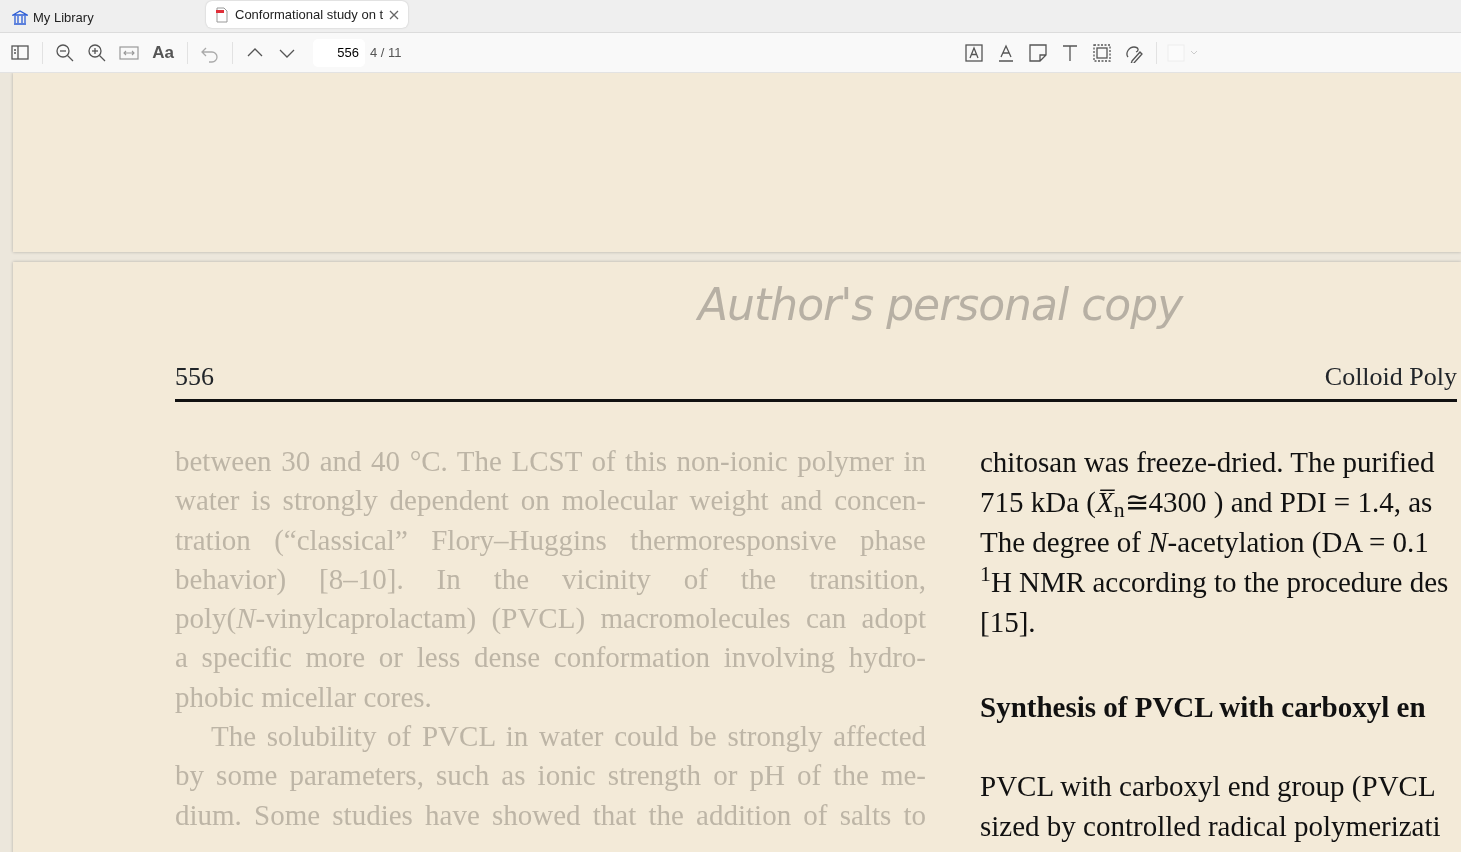 The width and height of the screenshot is (1461, 852). I want to click on text-line: sized by controlled radical polymerizati, so click(1211, 826).